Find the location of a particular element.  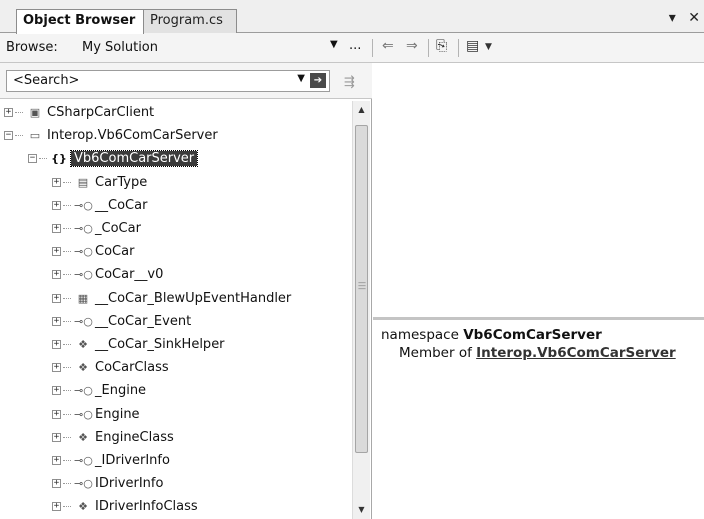

tree-node-label: IDriverInfoClass is located at coordinates (146, 506).